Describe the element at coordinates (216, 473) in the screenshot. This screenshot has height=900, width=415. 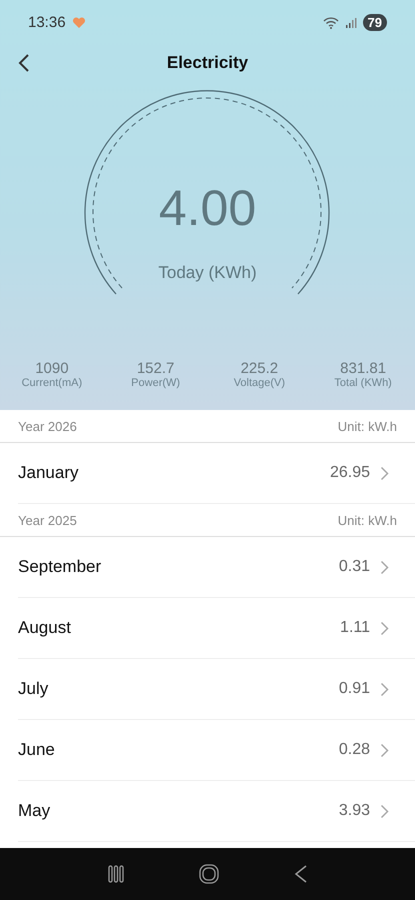
I see `month-row: January 26.95` at that location.